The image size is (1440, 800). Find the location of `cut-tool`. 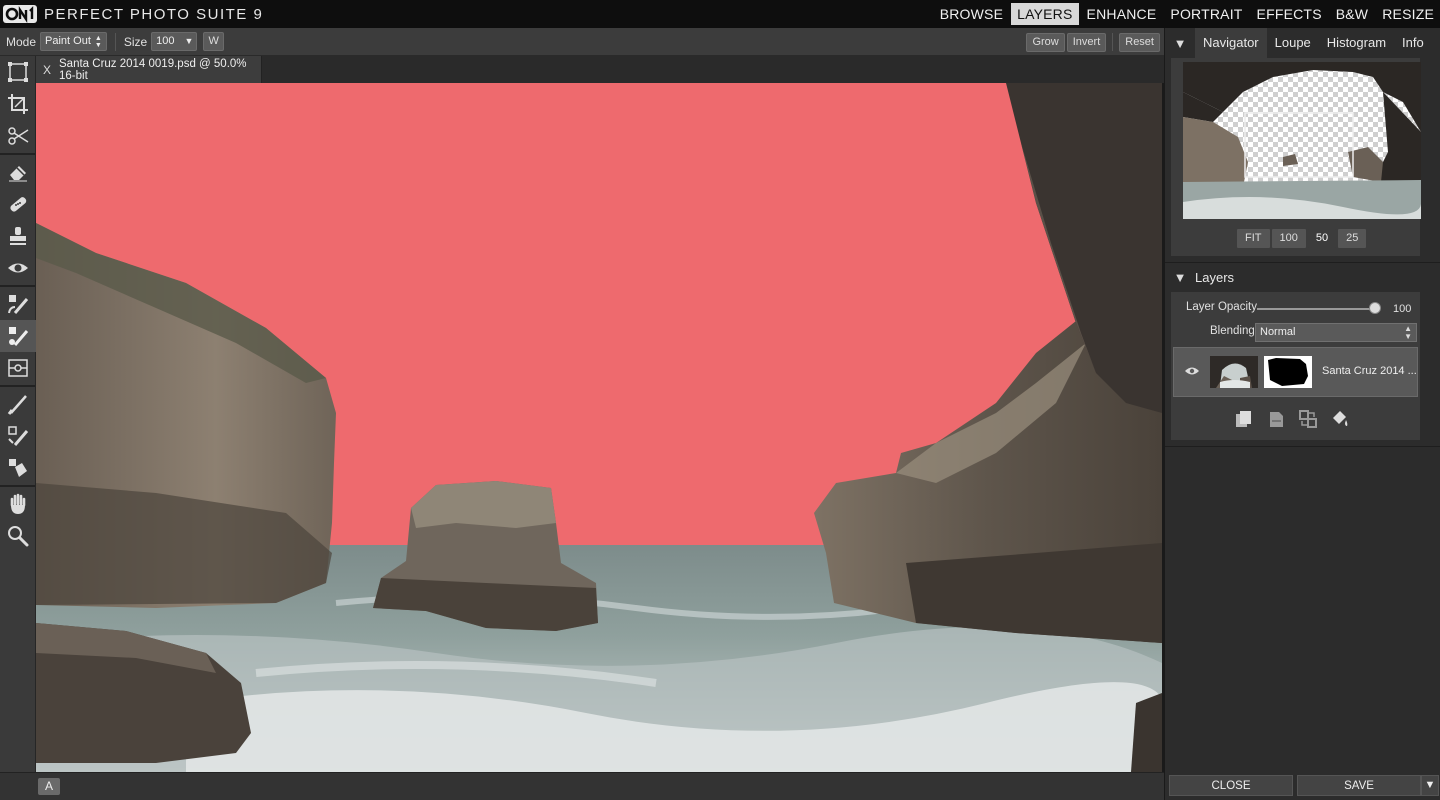

cut-tool is located at coordinates (18, 136).